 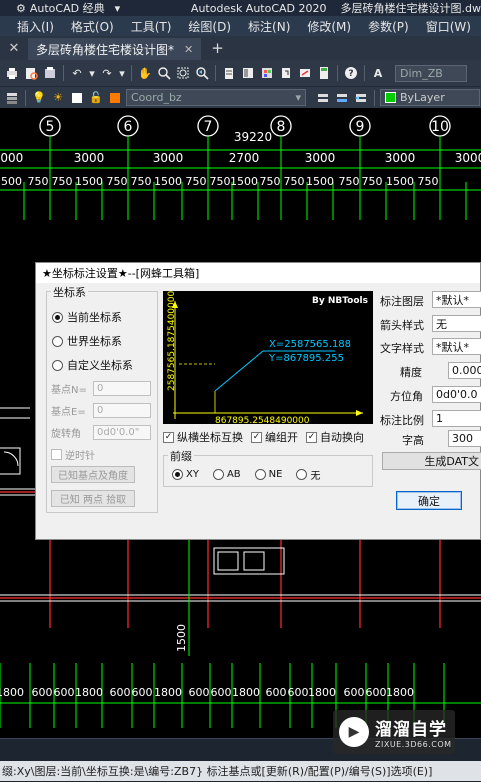 I want to click on ccw-checkbox-row: 逆时针, so click(x=73, y=454).